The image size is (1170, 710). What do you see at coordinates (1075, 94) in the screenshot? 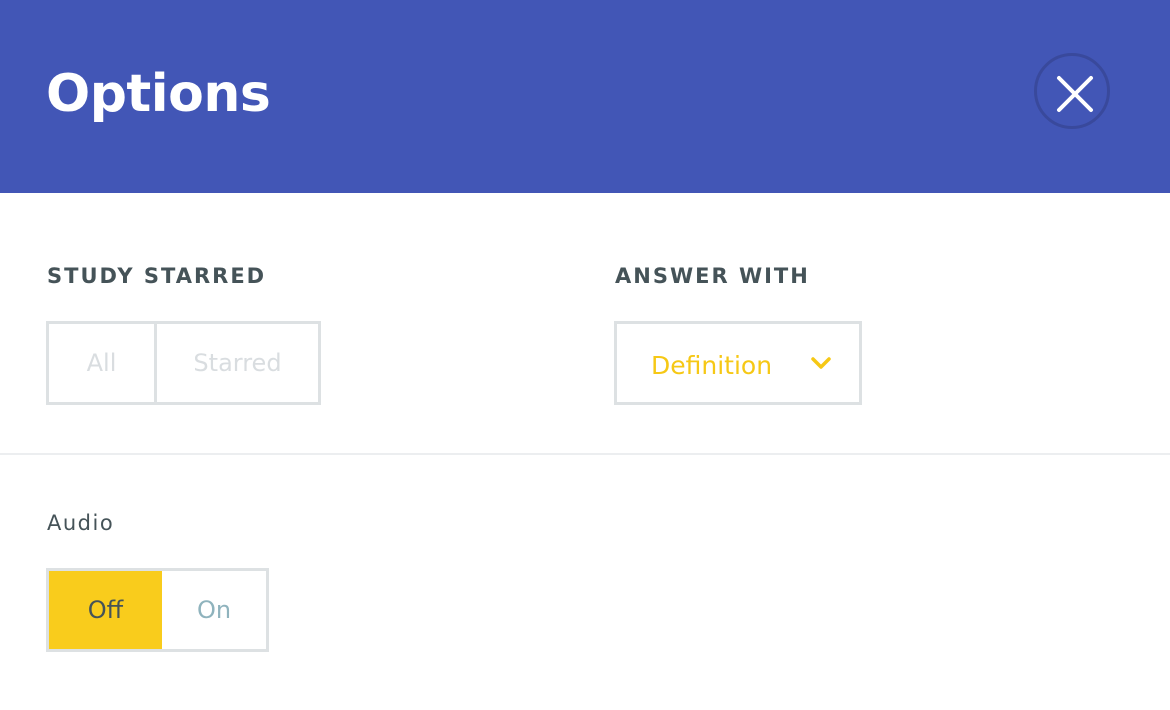
I see `close-icon` at bounding box center [1075, 94].